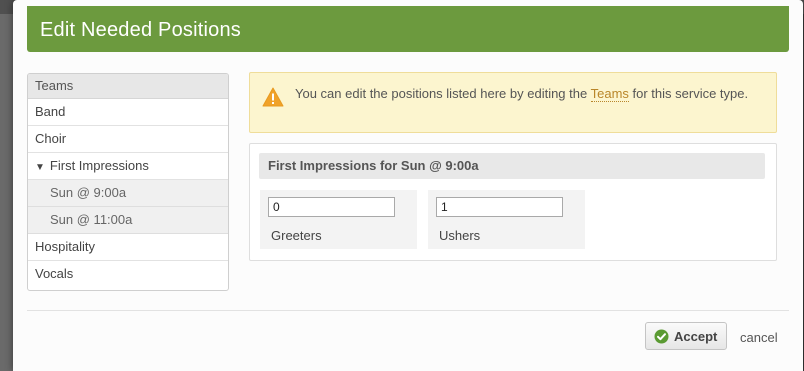 Image resolution: width=804 pixels, height=371 pixels. I want to click on greeters-count-input, so click(331, 207).